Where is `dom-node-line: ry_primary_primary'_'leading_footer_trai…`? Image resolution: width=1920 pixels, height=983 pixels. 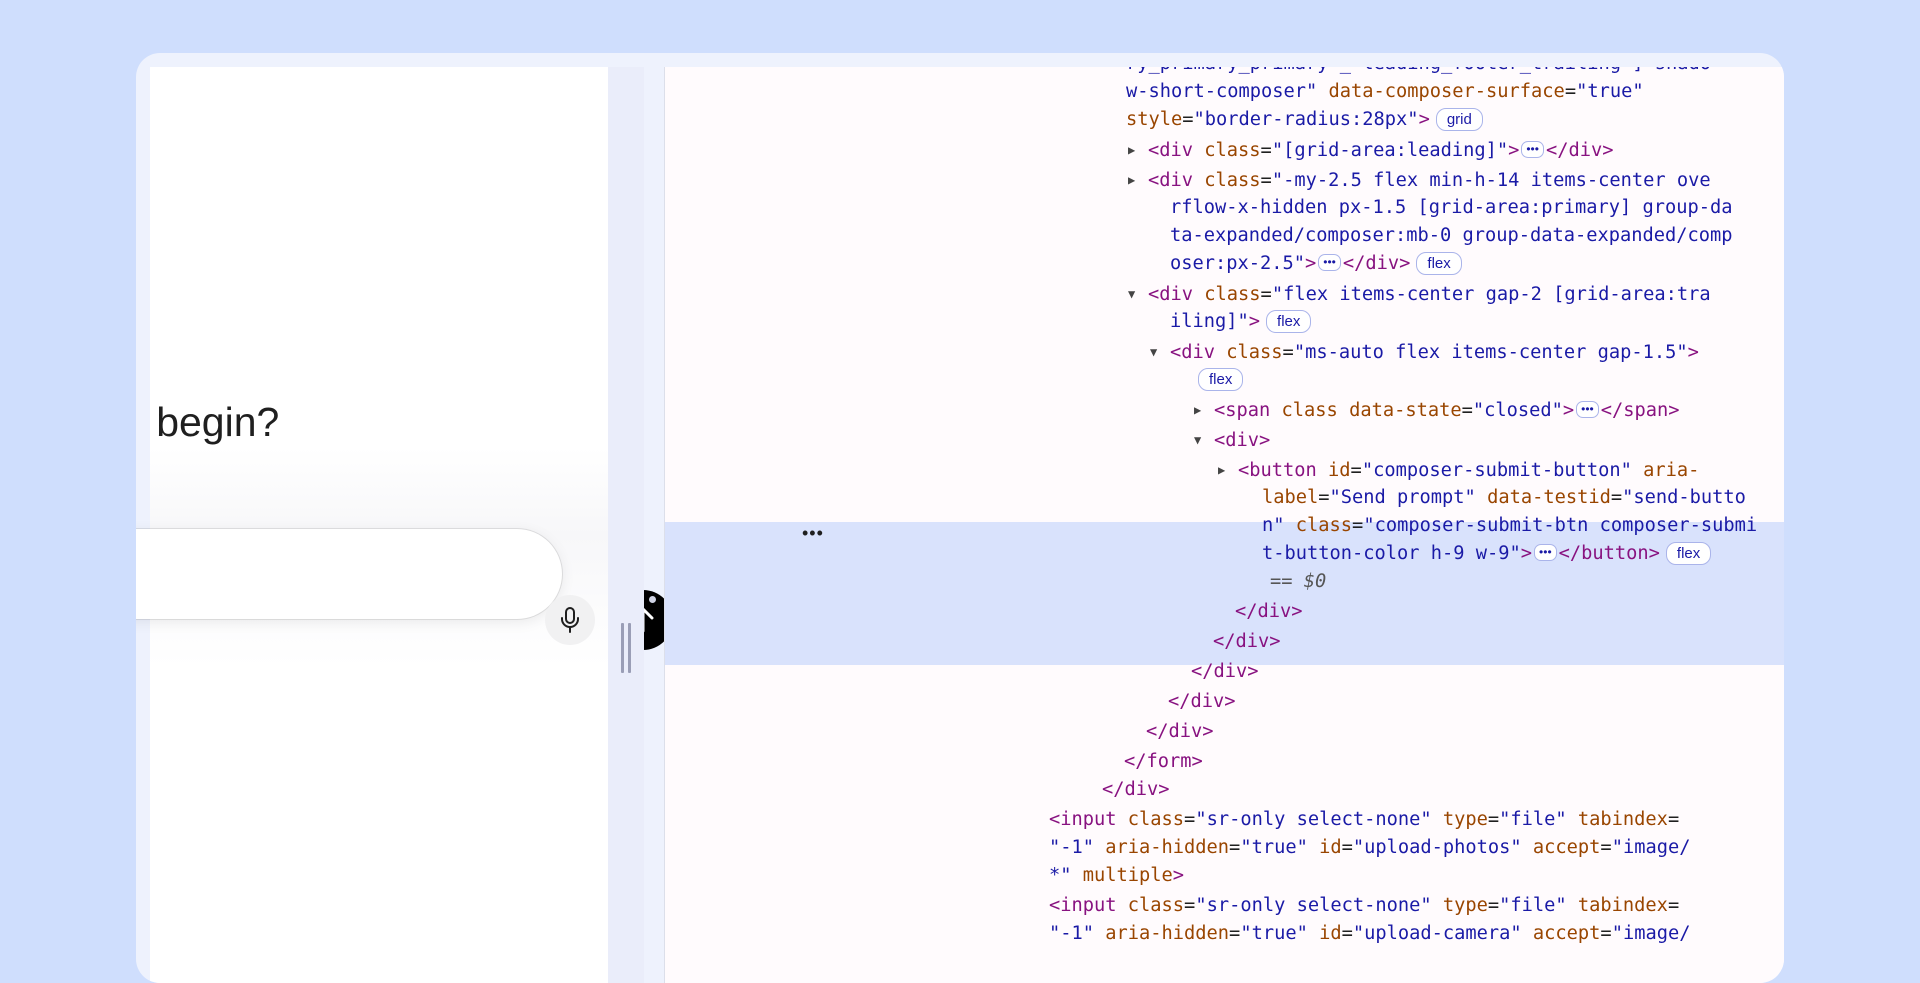 dom-node-line: ry_primary_primary'_'leading_footer_trai… is located at coordinates (1418, 72).